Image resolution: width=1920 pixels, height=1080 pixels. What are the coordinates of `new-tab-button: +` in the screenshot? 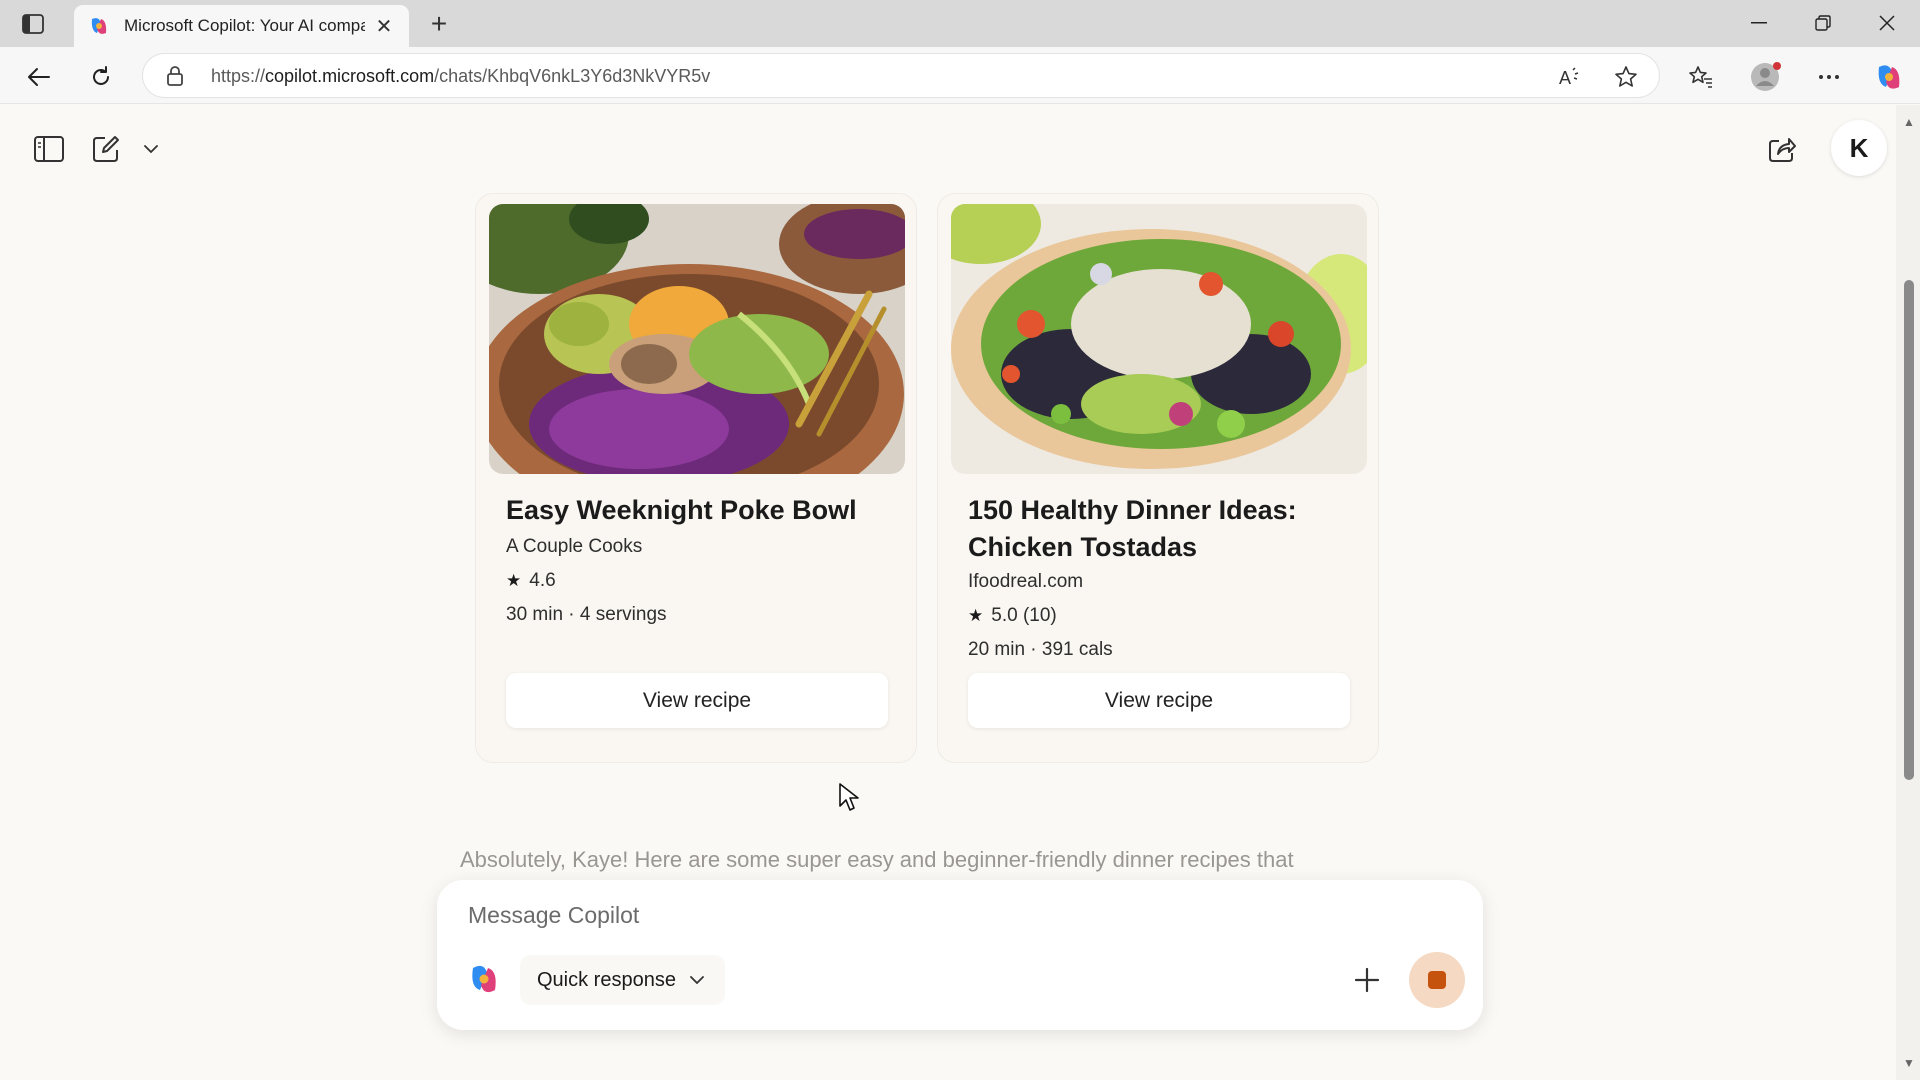 It's located at (439, 23).